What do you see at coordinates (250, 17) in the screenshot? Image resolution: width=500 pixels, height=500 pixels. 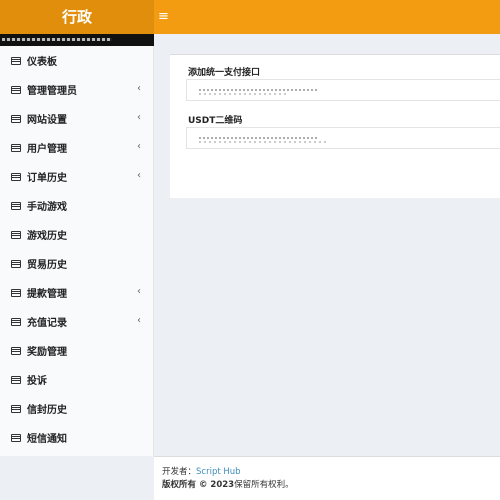 I see `top-navbar: 行政 ≡` at bounding box center [250, 17].